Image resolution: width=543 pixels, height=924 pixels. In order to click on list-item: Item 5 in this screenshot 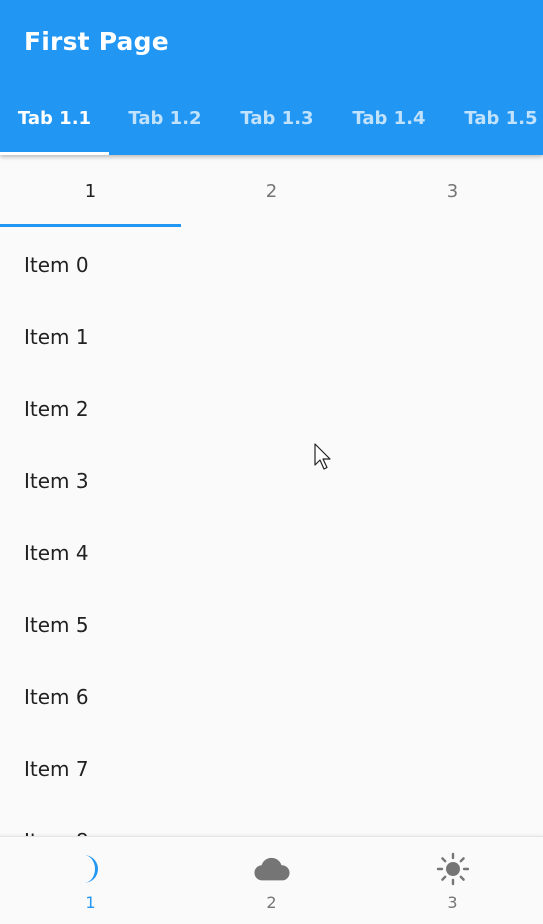, I will do `click(271, 625)`.